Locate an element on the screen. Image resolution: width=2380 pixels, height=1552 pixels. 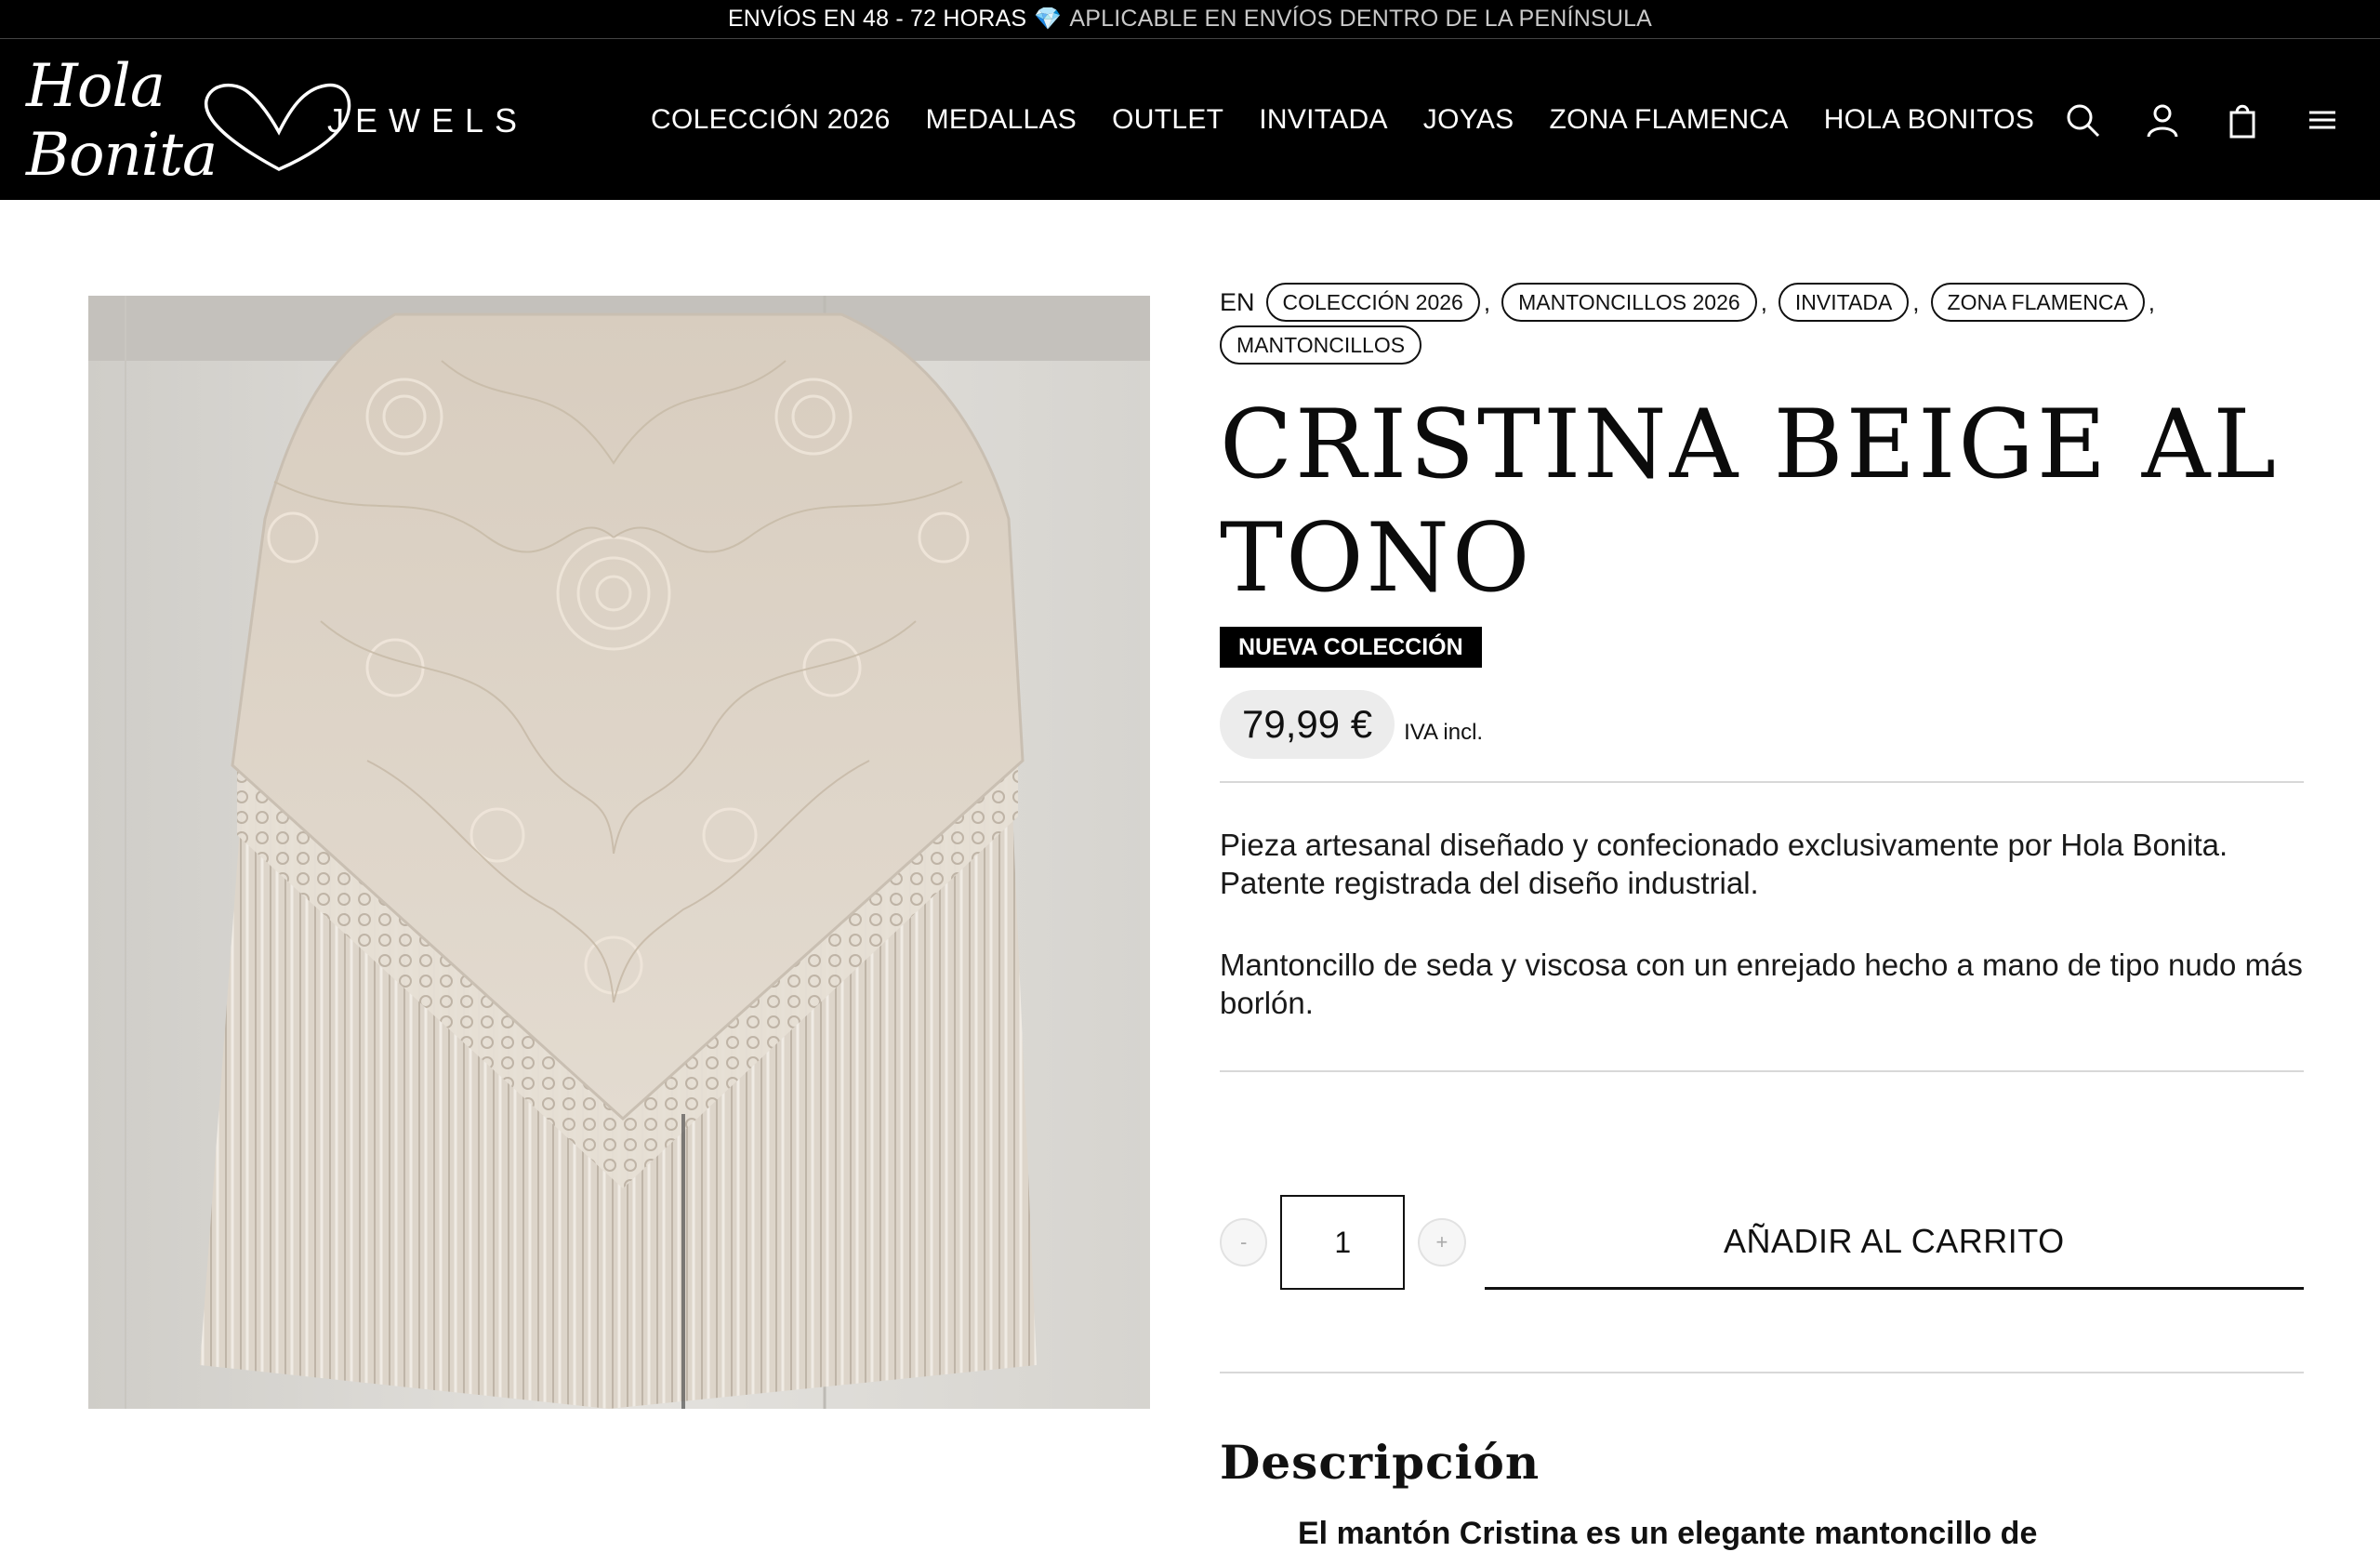
category-chip-mantoncillos: MANTONCILLOS is located at coordinates (1321, 345).